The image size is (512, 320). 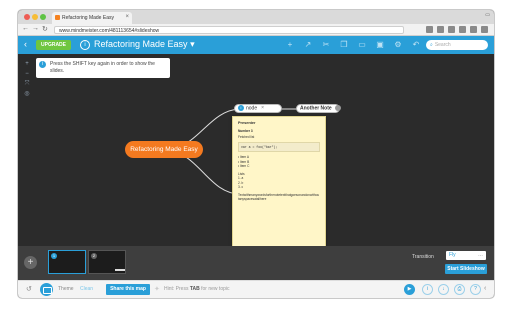 What do you see at coordinates (459, 289) in the screenshot?
I see `print-icon: ⎙` at bounding box center [459, 289].